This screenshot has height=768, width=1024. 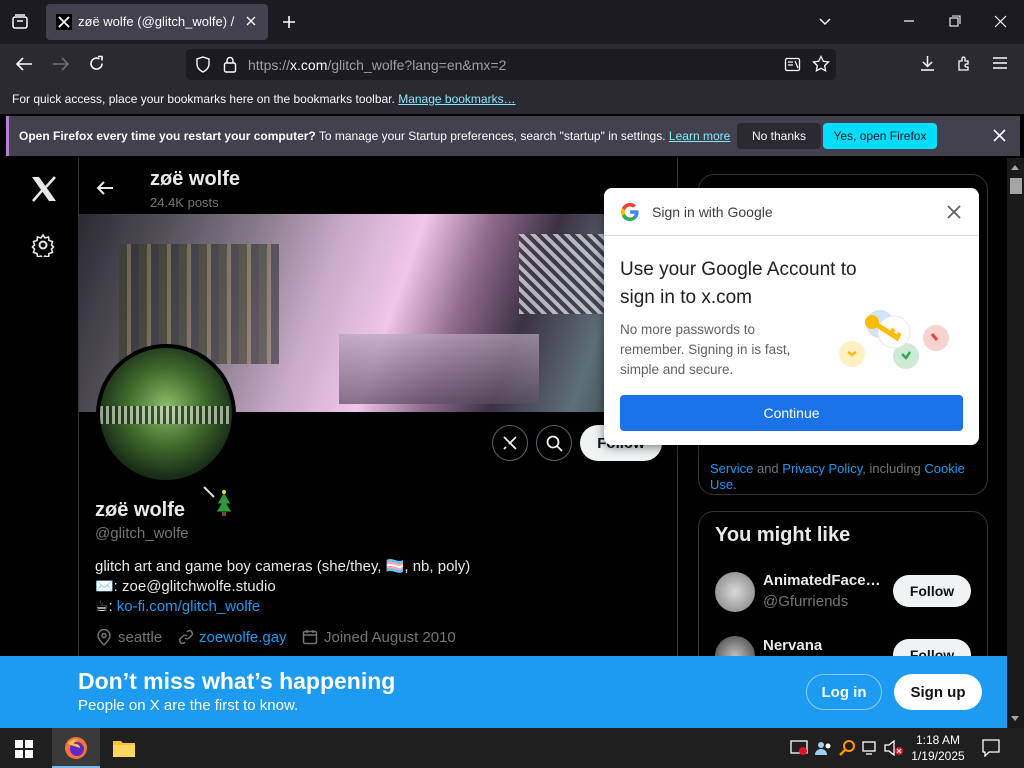 What do you see at coordinates (844, 692) in the screenshot?
I see `login-button: Log in` at bounding box center [844, 692].